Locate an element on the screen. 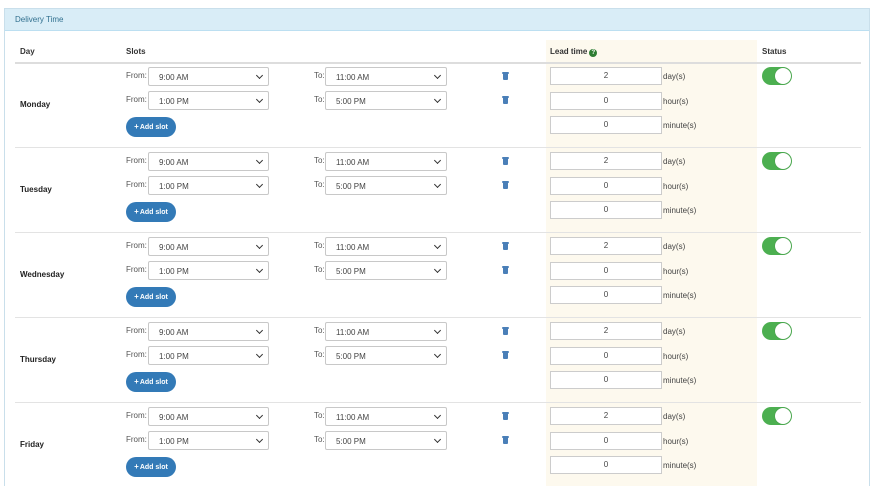 The image size is (874, 486). row-divider is located at coordinates (438, 232).